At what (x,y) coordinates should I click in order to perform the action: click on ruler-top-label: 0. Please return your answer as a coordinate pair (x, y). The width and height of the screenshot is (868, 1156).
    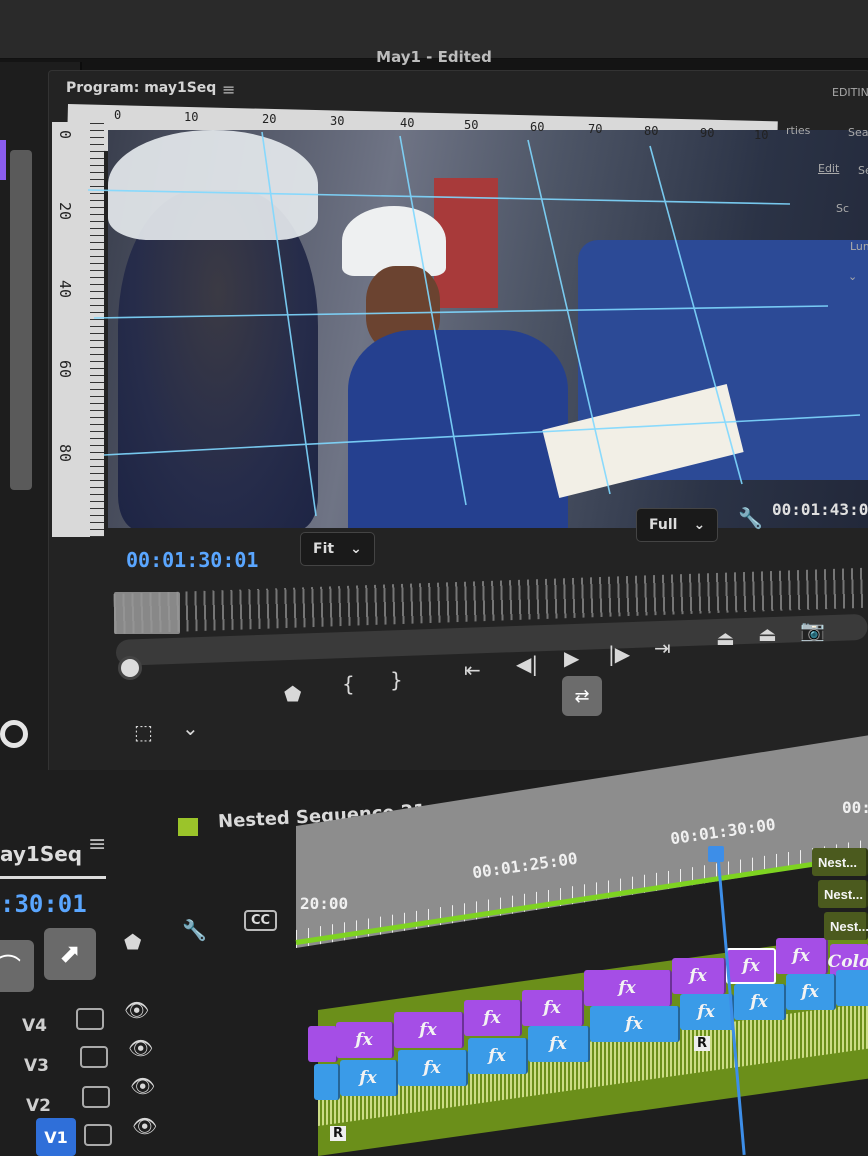
    Looking at the image, I should click on (118, 115).